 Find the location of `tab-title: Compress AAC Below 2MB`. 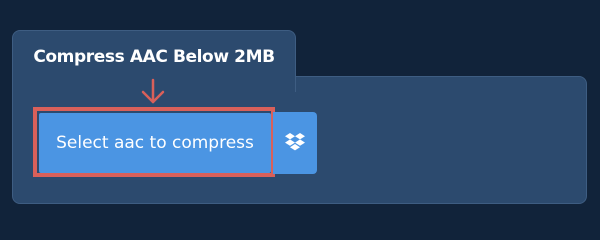

tab-title: Compress AAC Below 2MB is located at coordinates (154, 57).